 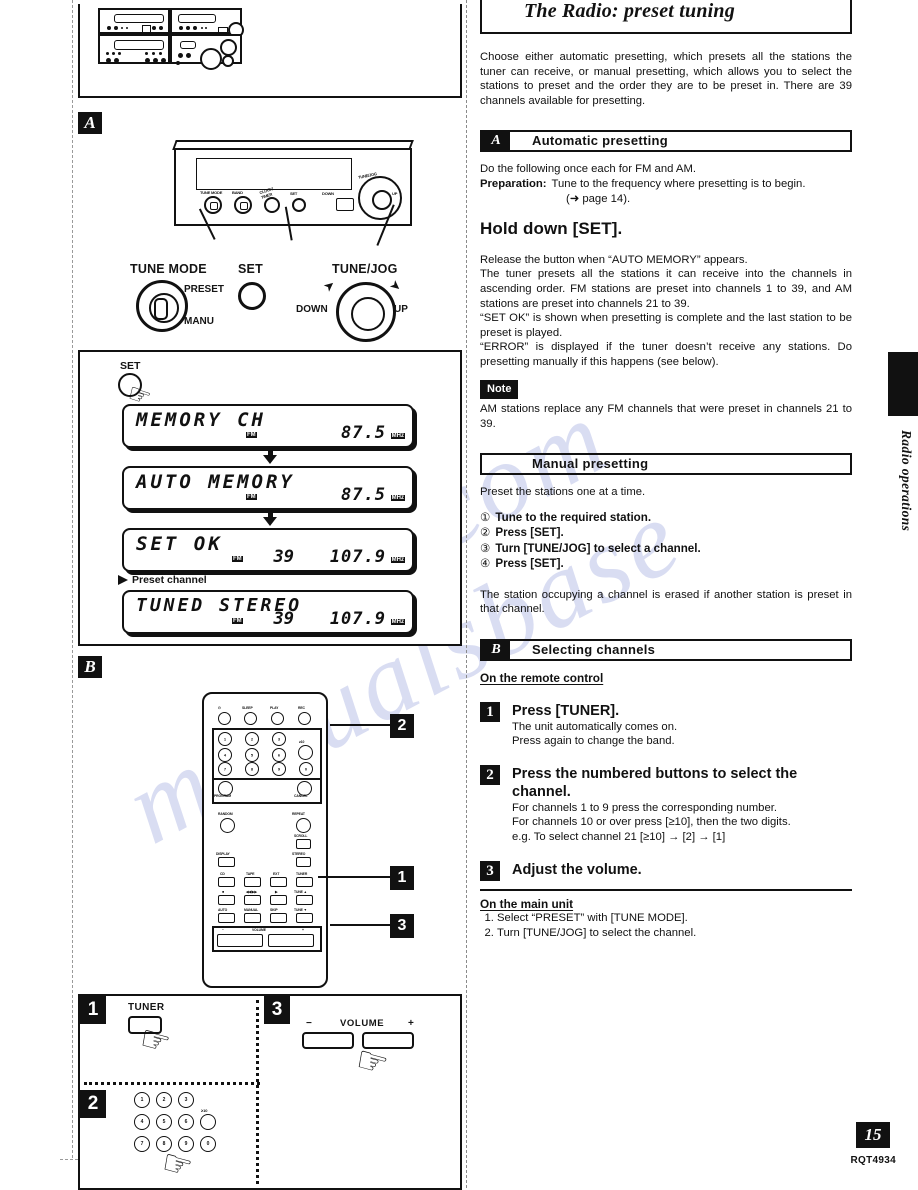 What do you see at coordinates (226, 918) in the screenshot?
I see `remote-auto-button` at bounding box center [226, 918].